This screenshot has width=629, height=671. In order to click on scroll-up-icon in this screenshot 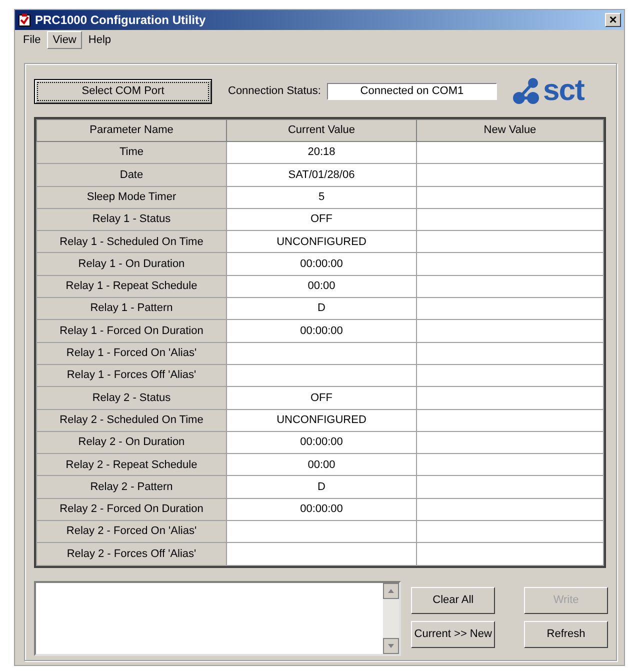, I will do `click(391, 590)`.